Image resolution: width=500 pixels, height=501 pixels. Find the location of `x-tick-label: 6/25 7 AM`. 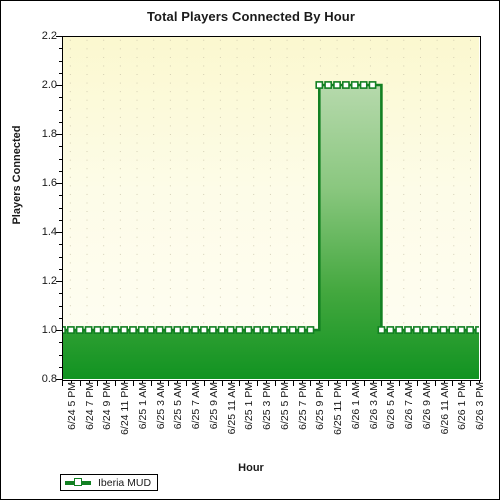

x-tick-label: 6/25 7 AM is located at coordinates (196, 406).